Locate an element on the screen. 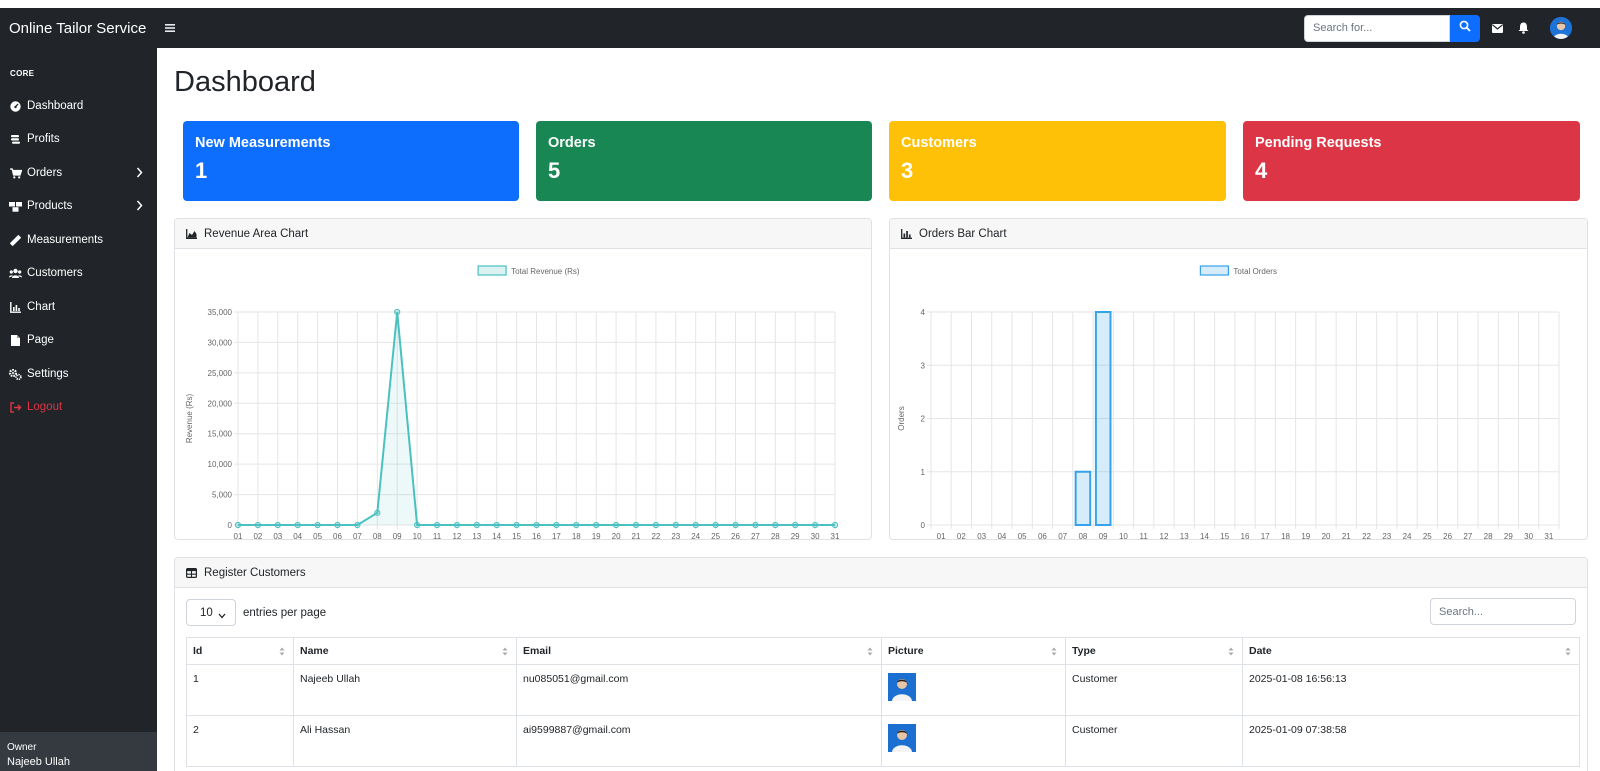  page-size-select: 10 is located at coordinates (211, 612).